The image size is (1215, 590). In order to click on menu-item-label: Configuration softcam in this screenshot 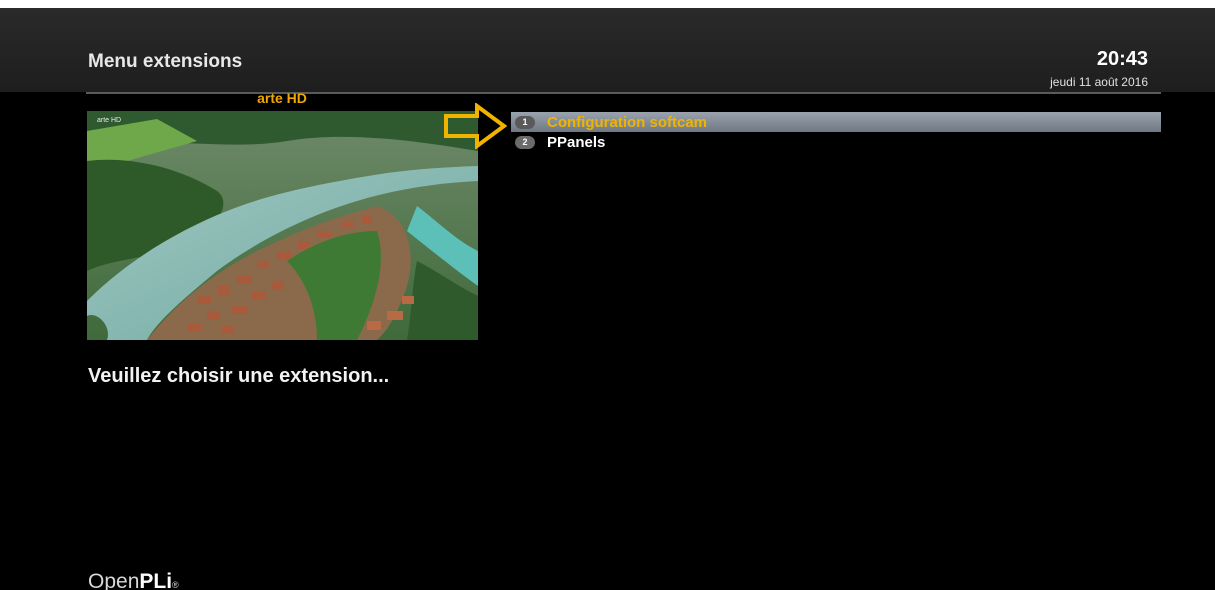, I will do `click(627, 122)`.